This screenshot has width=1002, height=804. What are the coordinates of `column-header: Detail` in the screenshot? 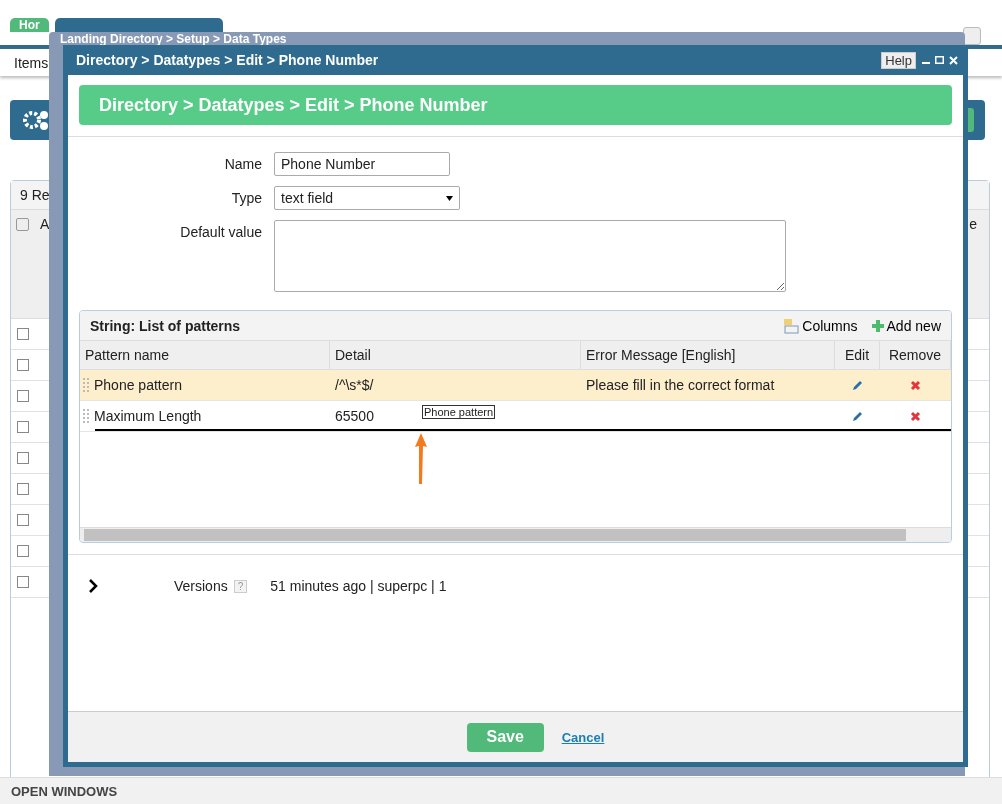 It's located at (455, 355).